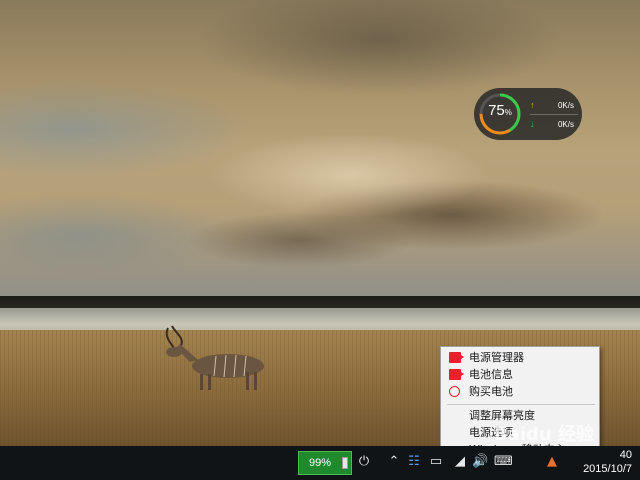  Describe the element at coordinates (532, 105) in the screenshot. I see `arrow-up-icon: ↑` at that location.